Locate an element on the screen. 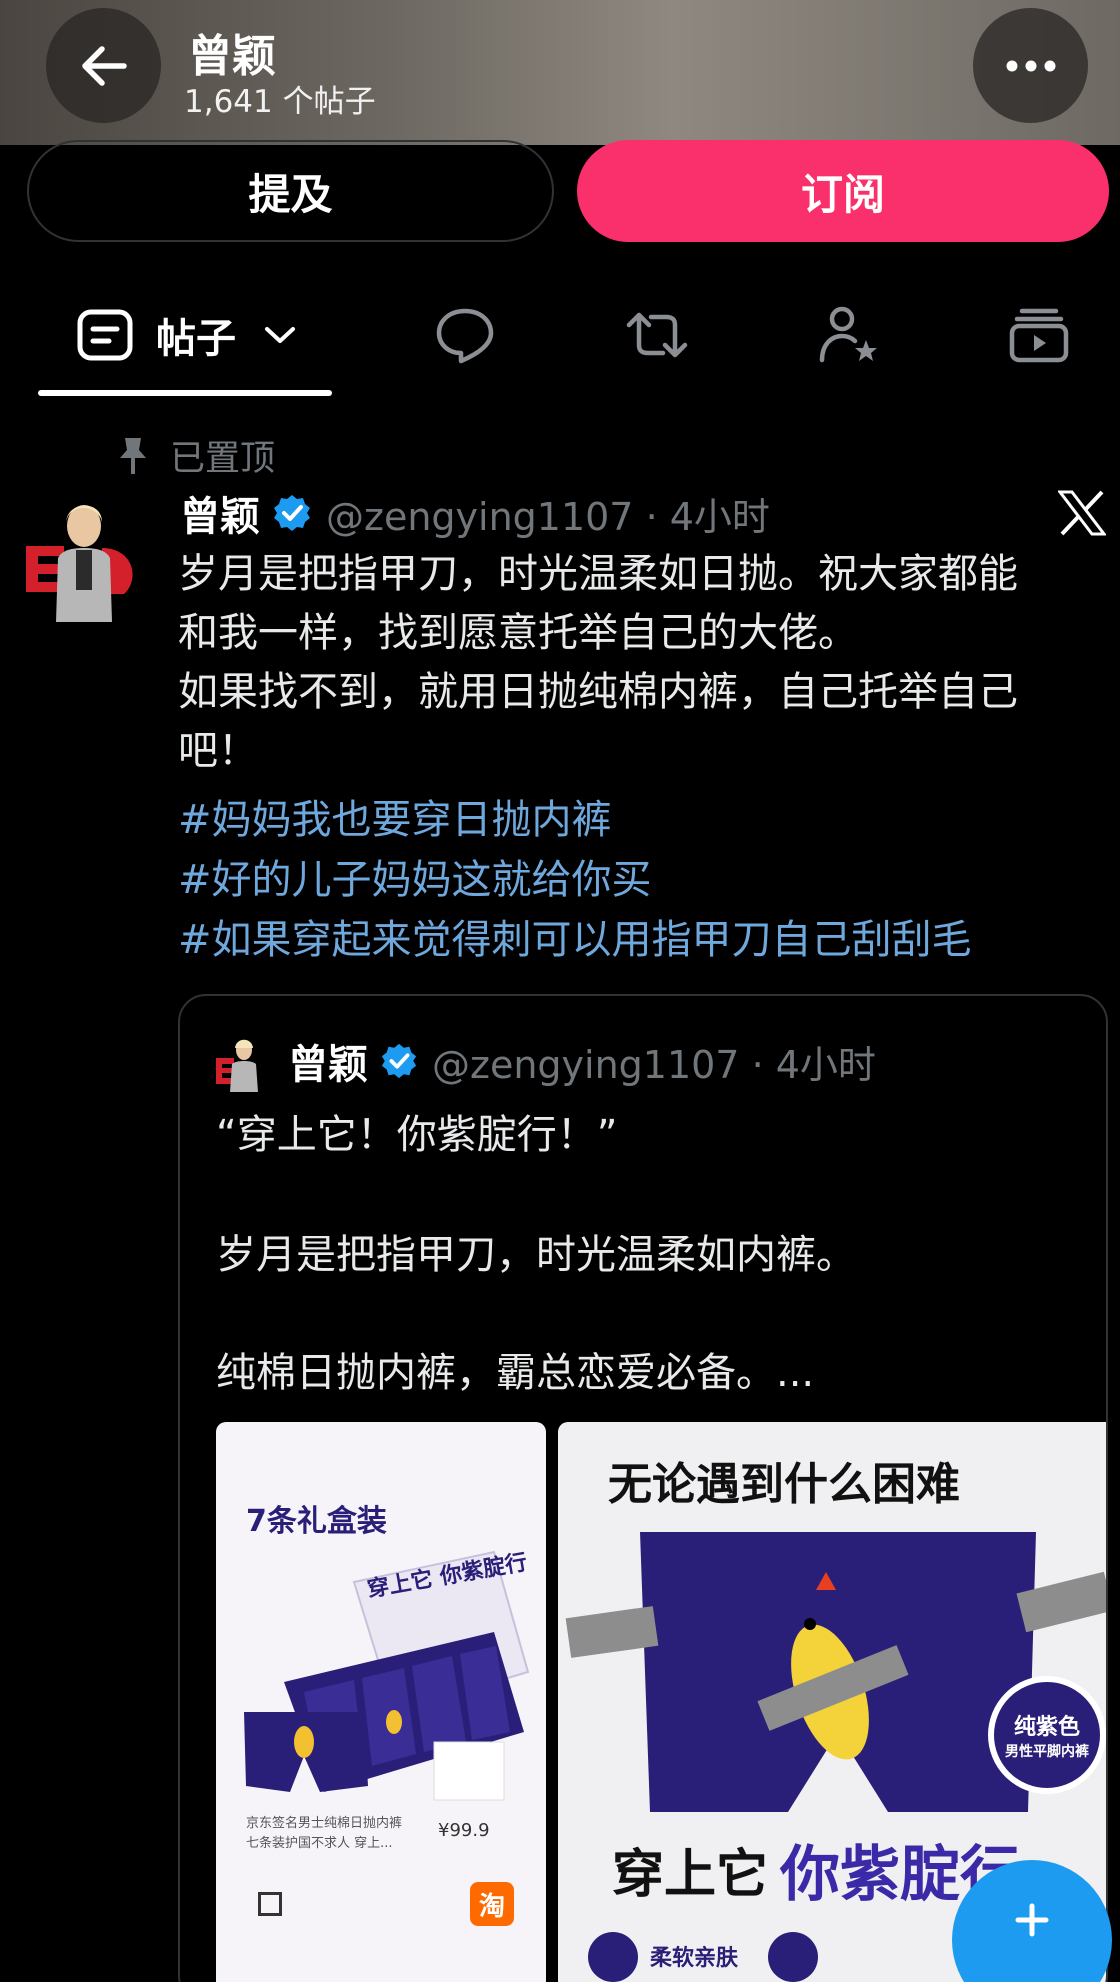 The image size is (1120, 1982). purple-badge: 纯紫色 男性平脚内裤 is located at coordinates (1047, 1735).